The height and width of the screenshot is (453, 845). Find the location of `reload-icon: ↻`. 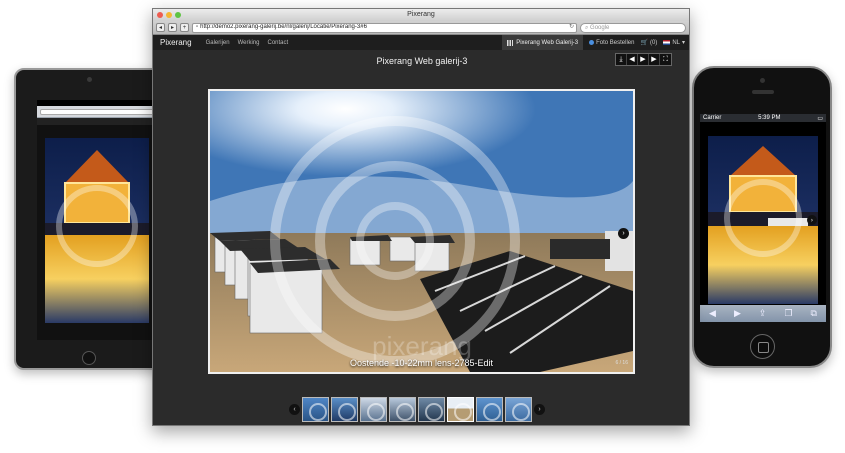

reload-icon: ↻ is located at coordinates (572, 28).